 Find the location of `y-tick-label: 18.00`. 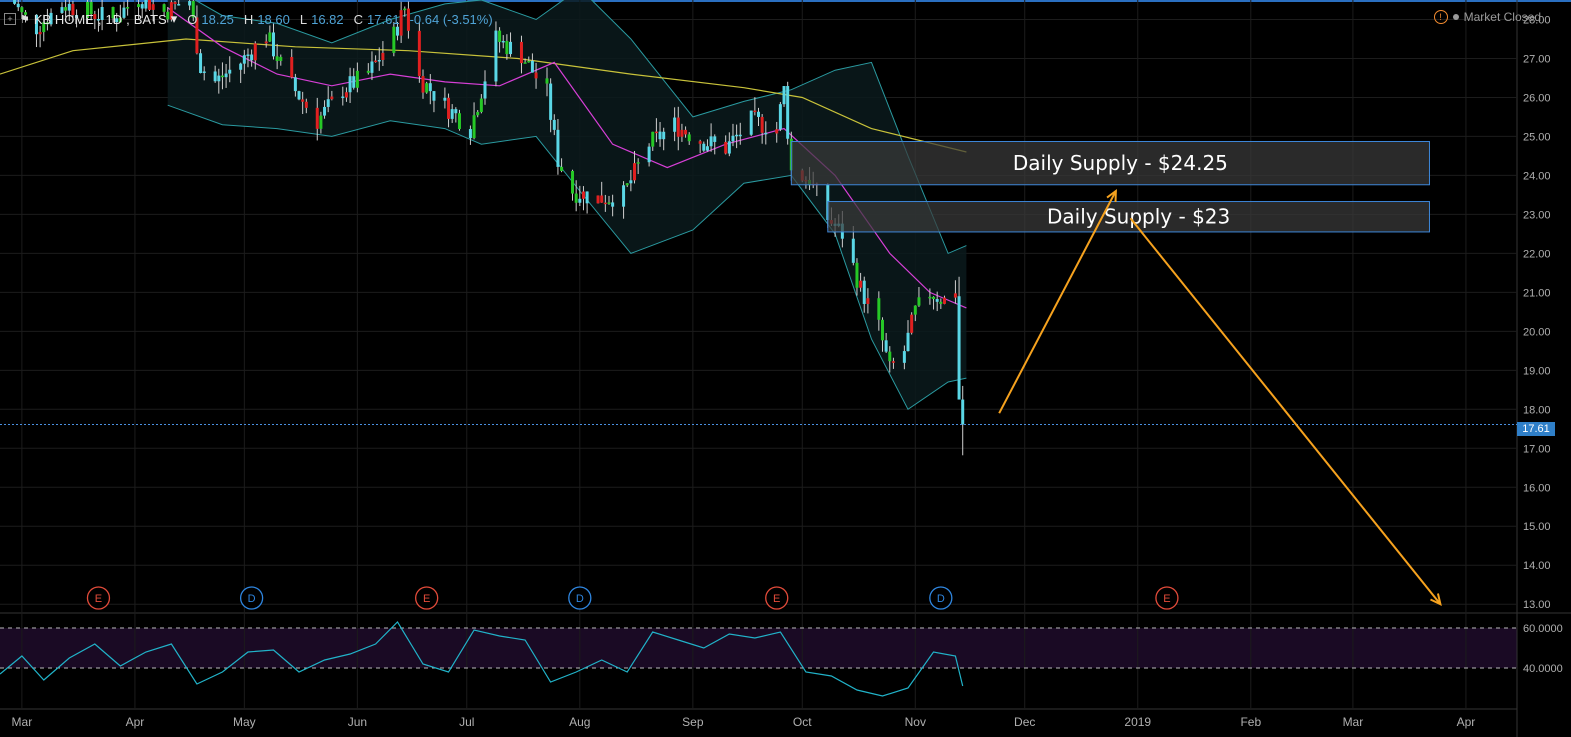

y-tick-label: 18.00 is located at coordinates (1537, 410).